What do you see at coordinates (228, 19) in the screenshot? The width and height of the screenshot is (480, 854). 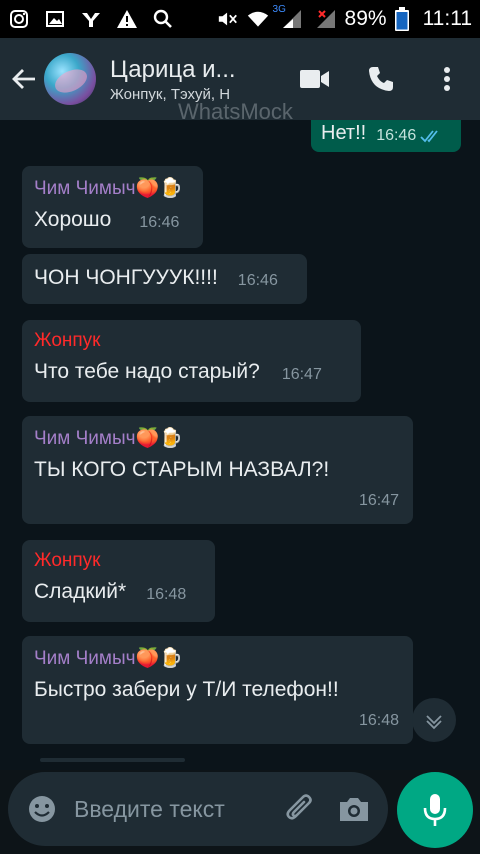 I see `mute-icon` at bounding box center [228, 19].